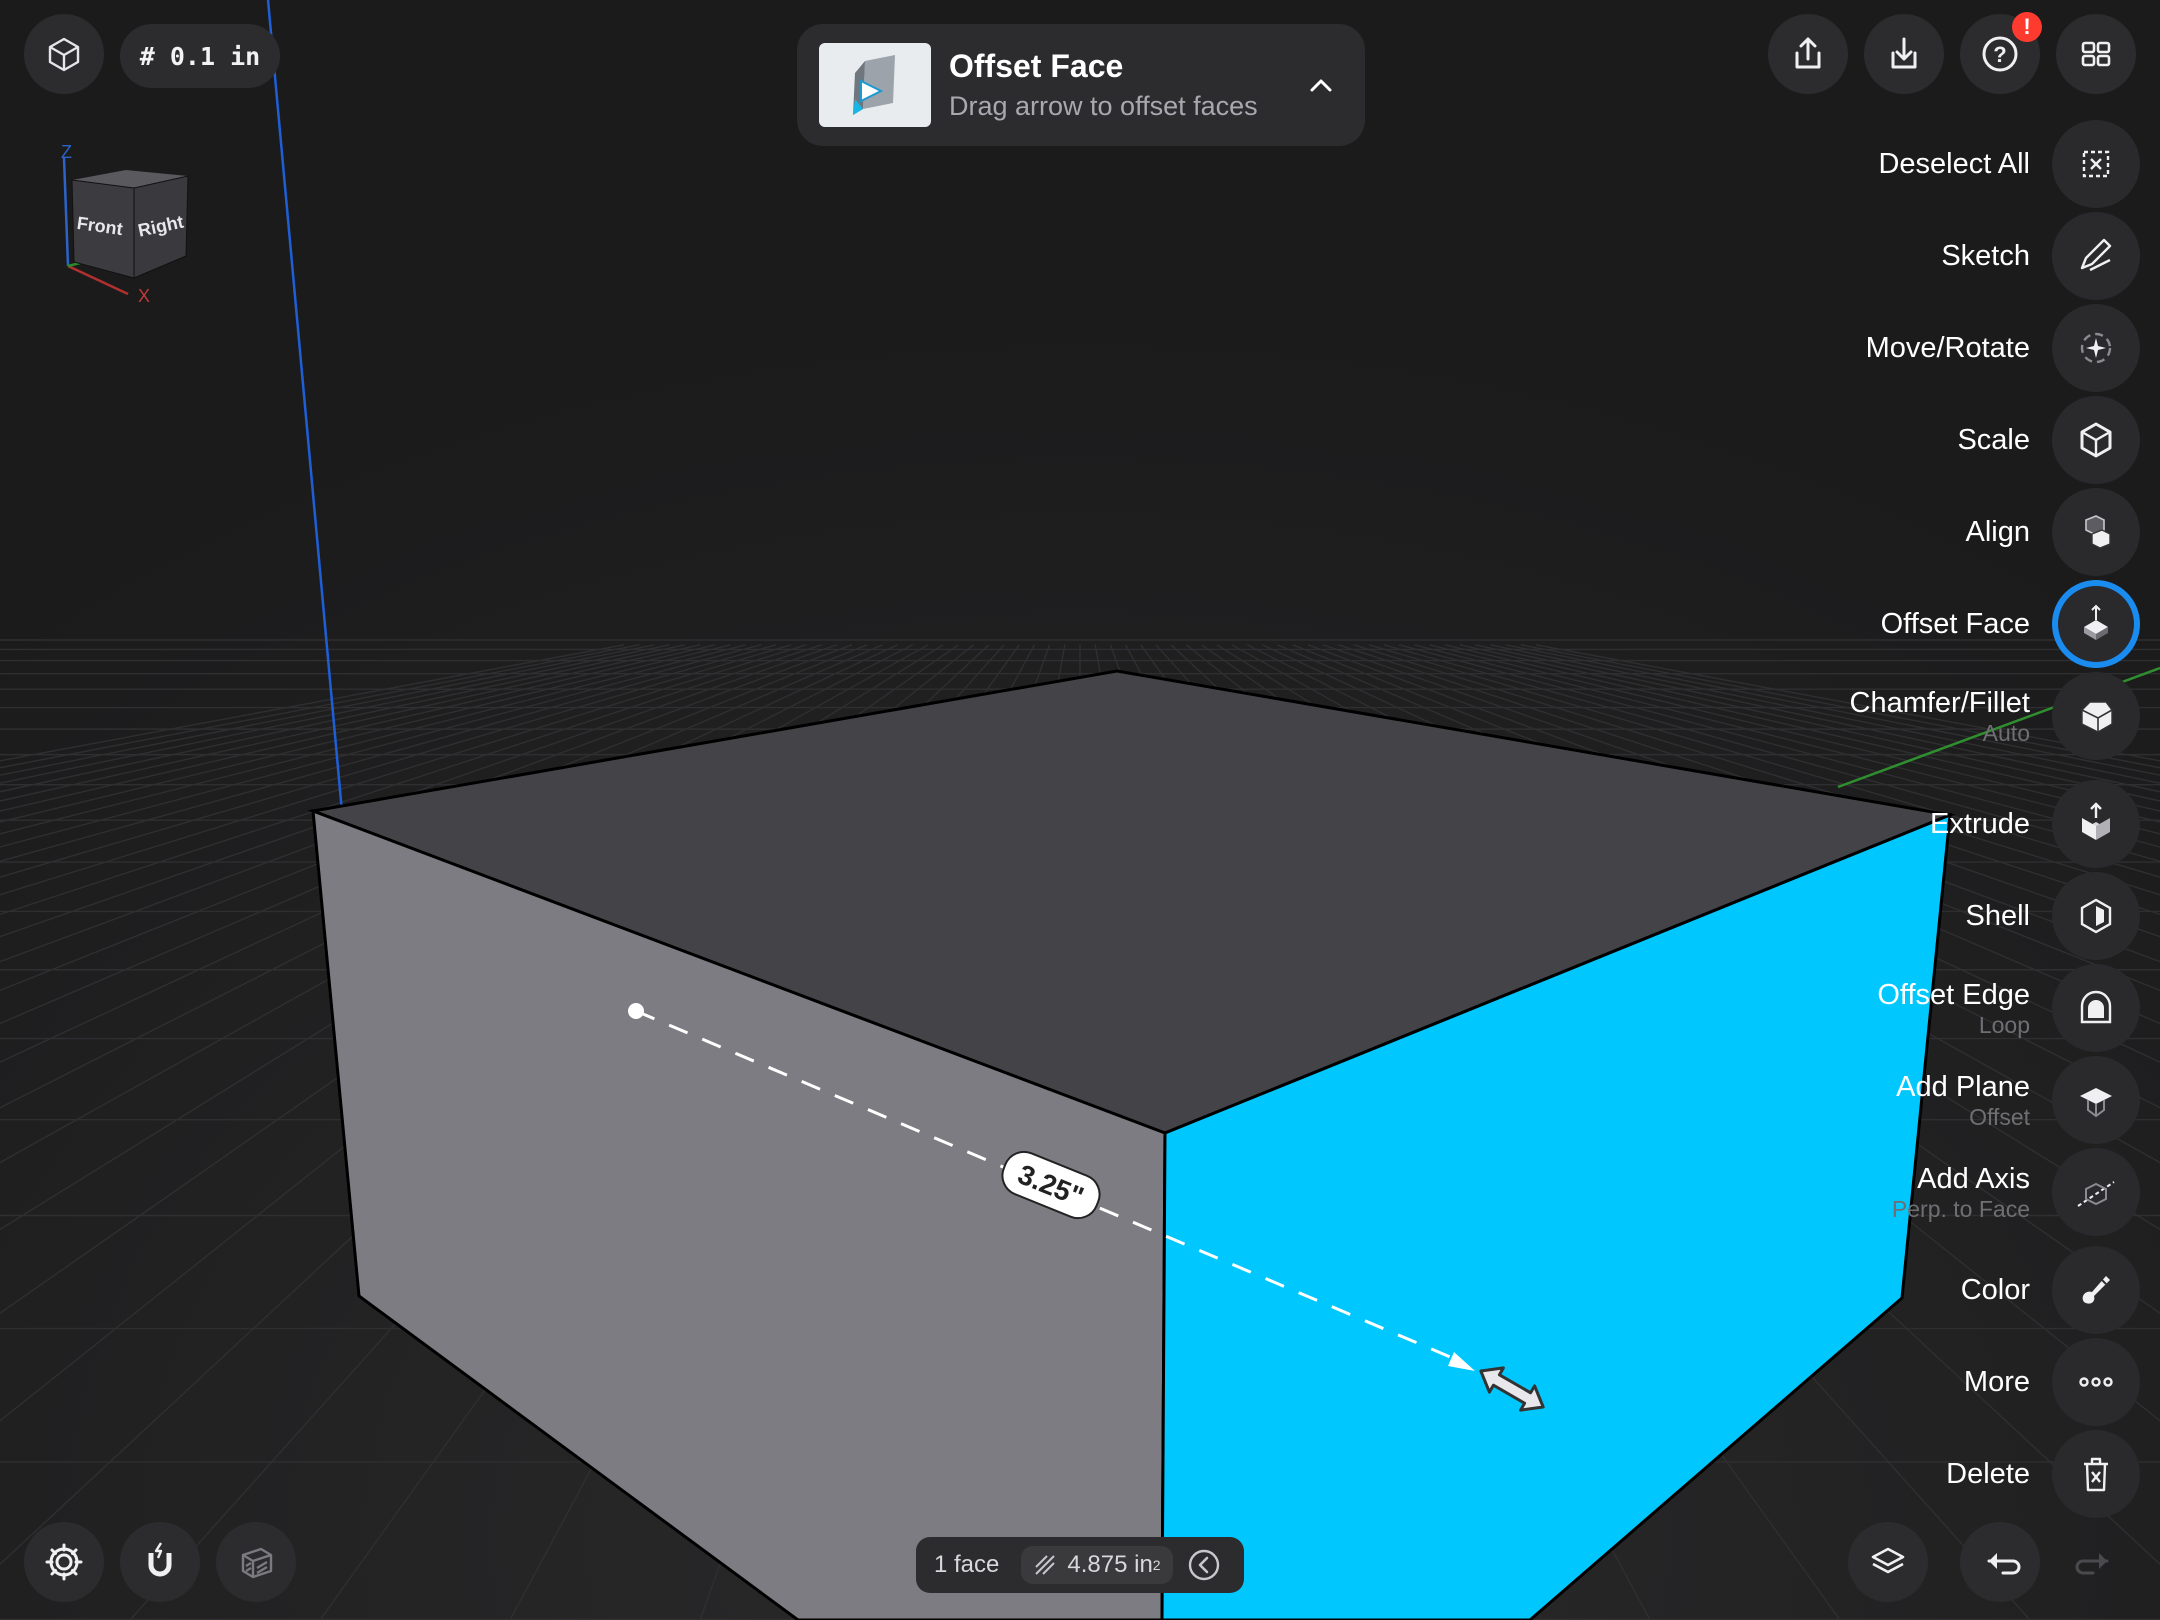 The height and width of the screenshot is (1620, 2160). I want to click on trash-icon, so click(2096, 1474).